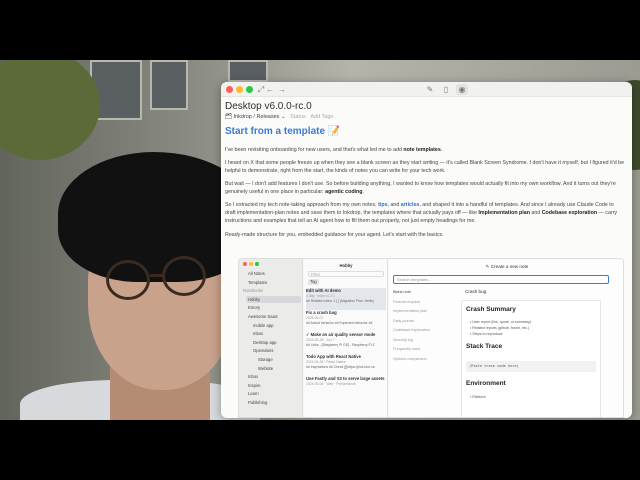 The image size is (640, 480). Describe the element at coordinates (484, 346) in the screenshot. I see `preview-heading-2: Stack Trace` at that location.